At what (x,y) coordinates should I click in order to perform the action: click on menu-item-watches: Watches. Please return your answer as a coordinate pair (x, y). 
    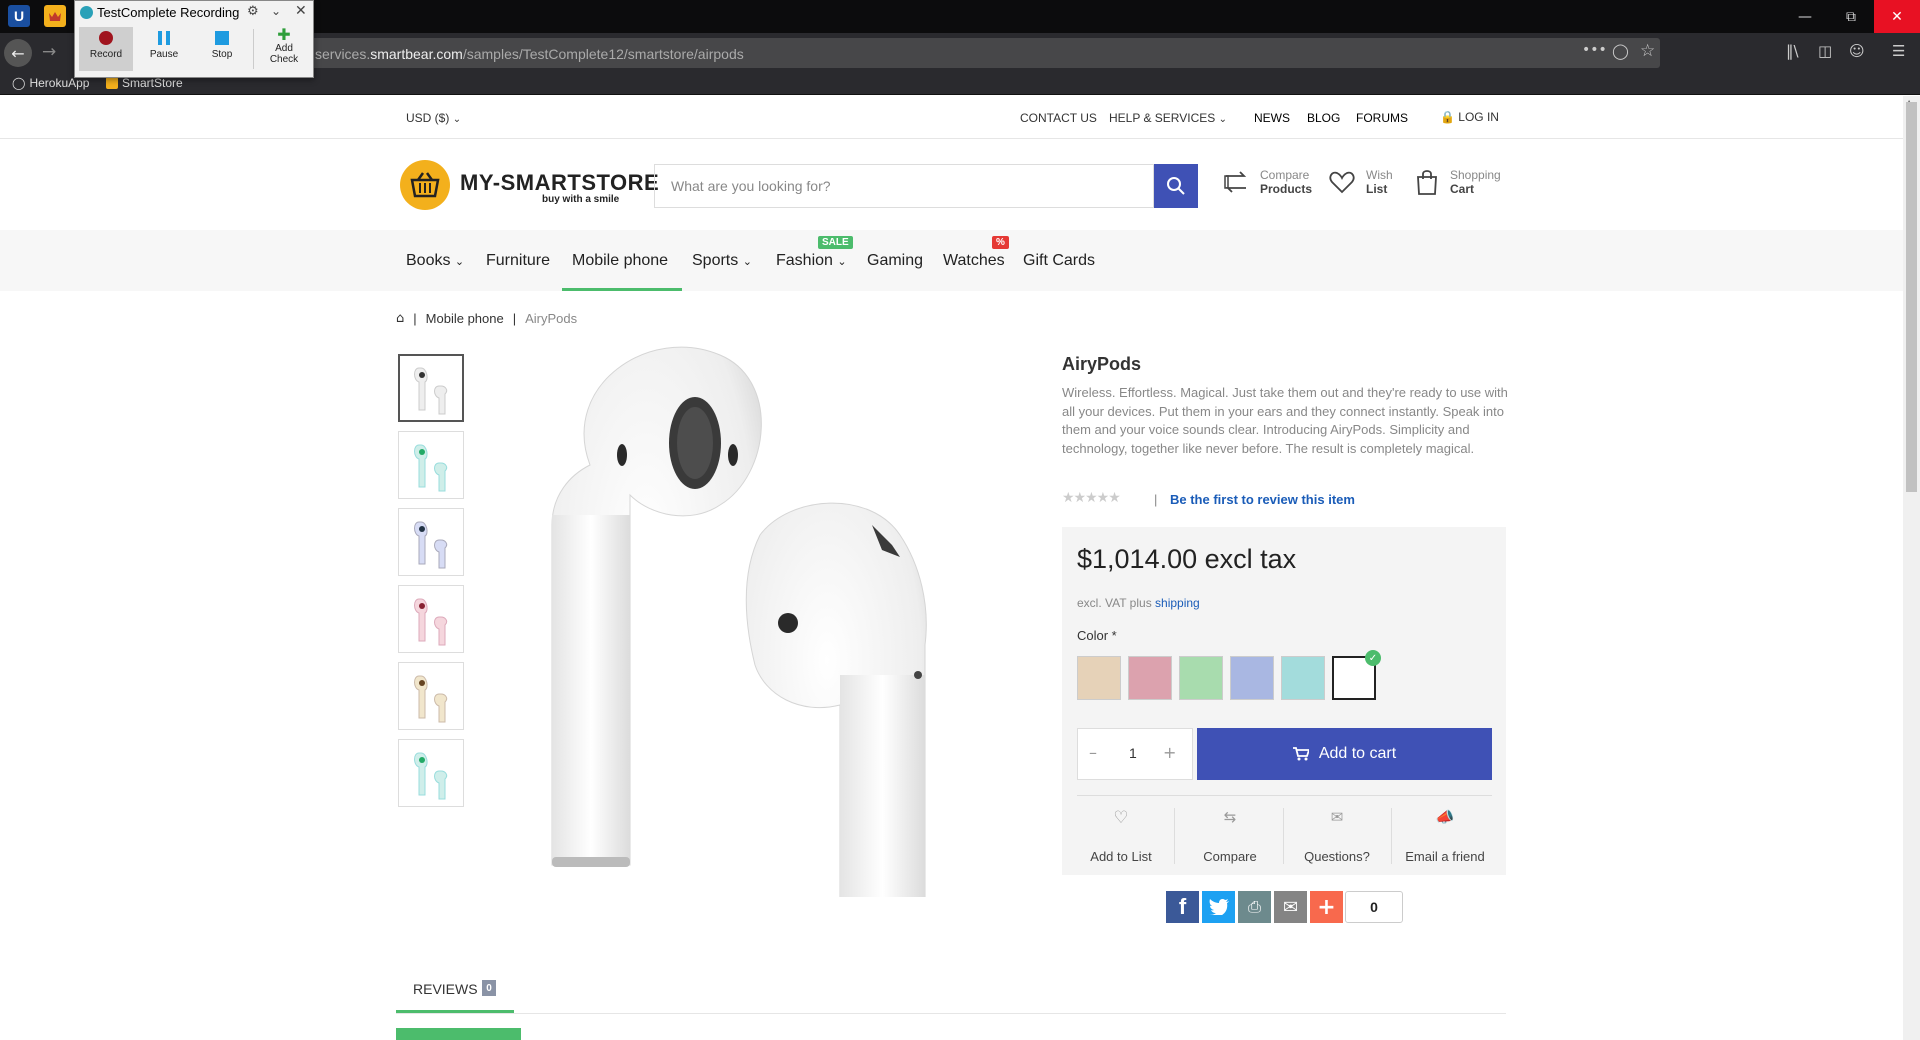
    Looking at the image, I should click on (974, 261).